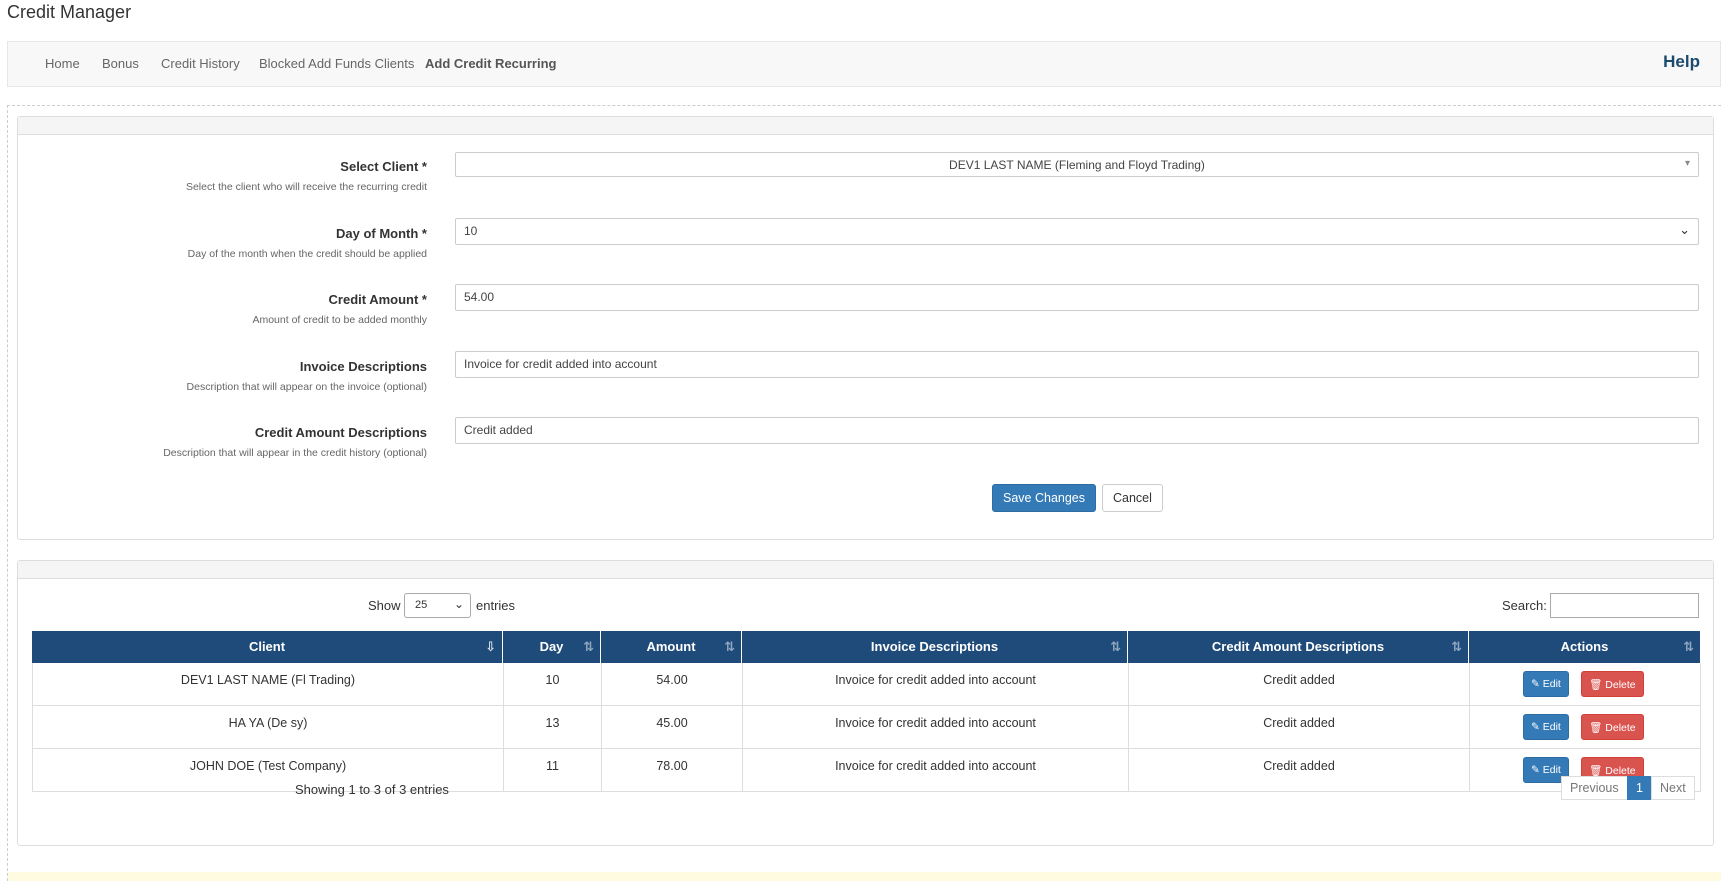 This screenshot has height=881, width=1721. Describe the element at coordinates (363, 366) in the screenshot. I see `invoice-description-label: Invoice Descriptions` at that location.